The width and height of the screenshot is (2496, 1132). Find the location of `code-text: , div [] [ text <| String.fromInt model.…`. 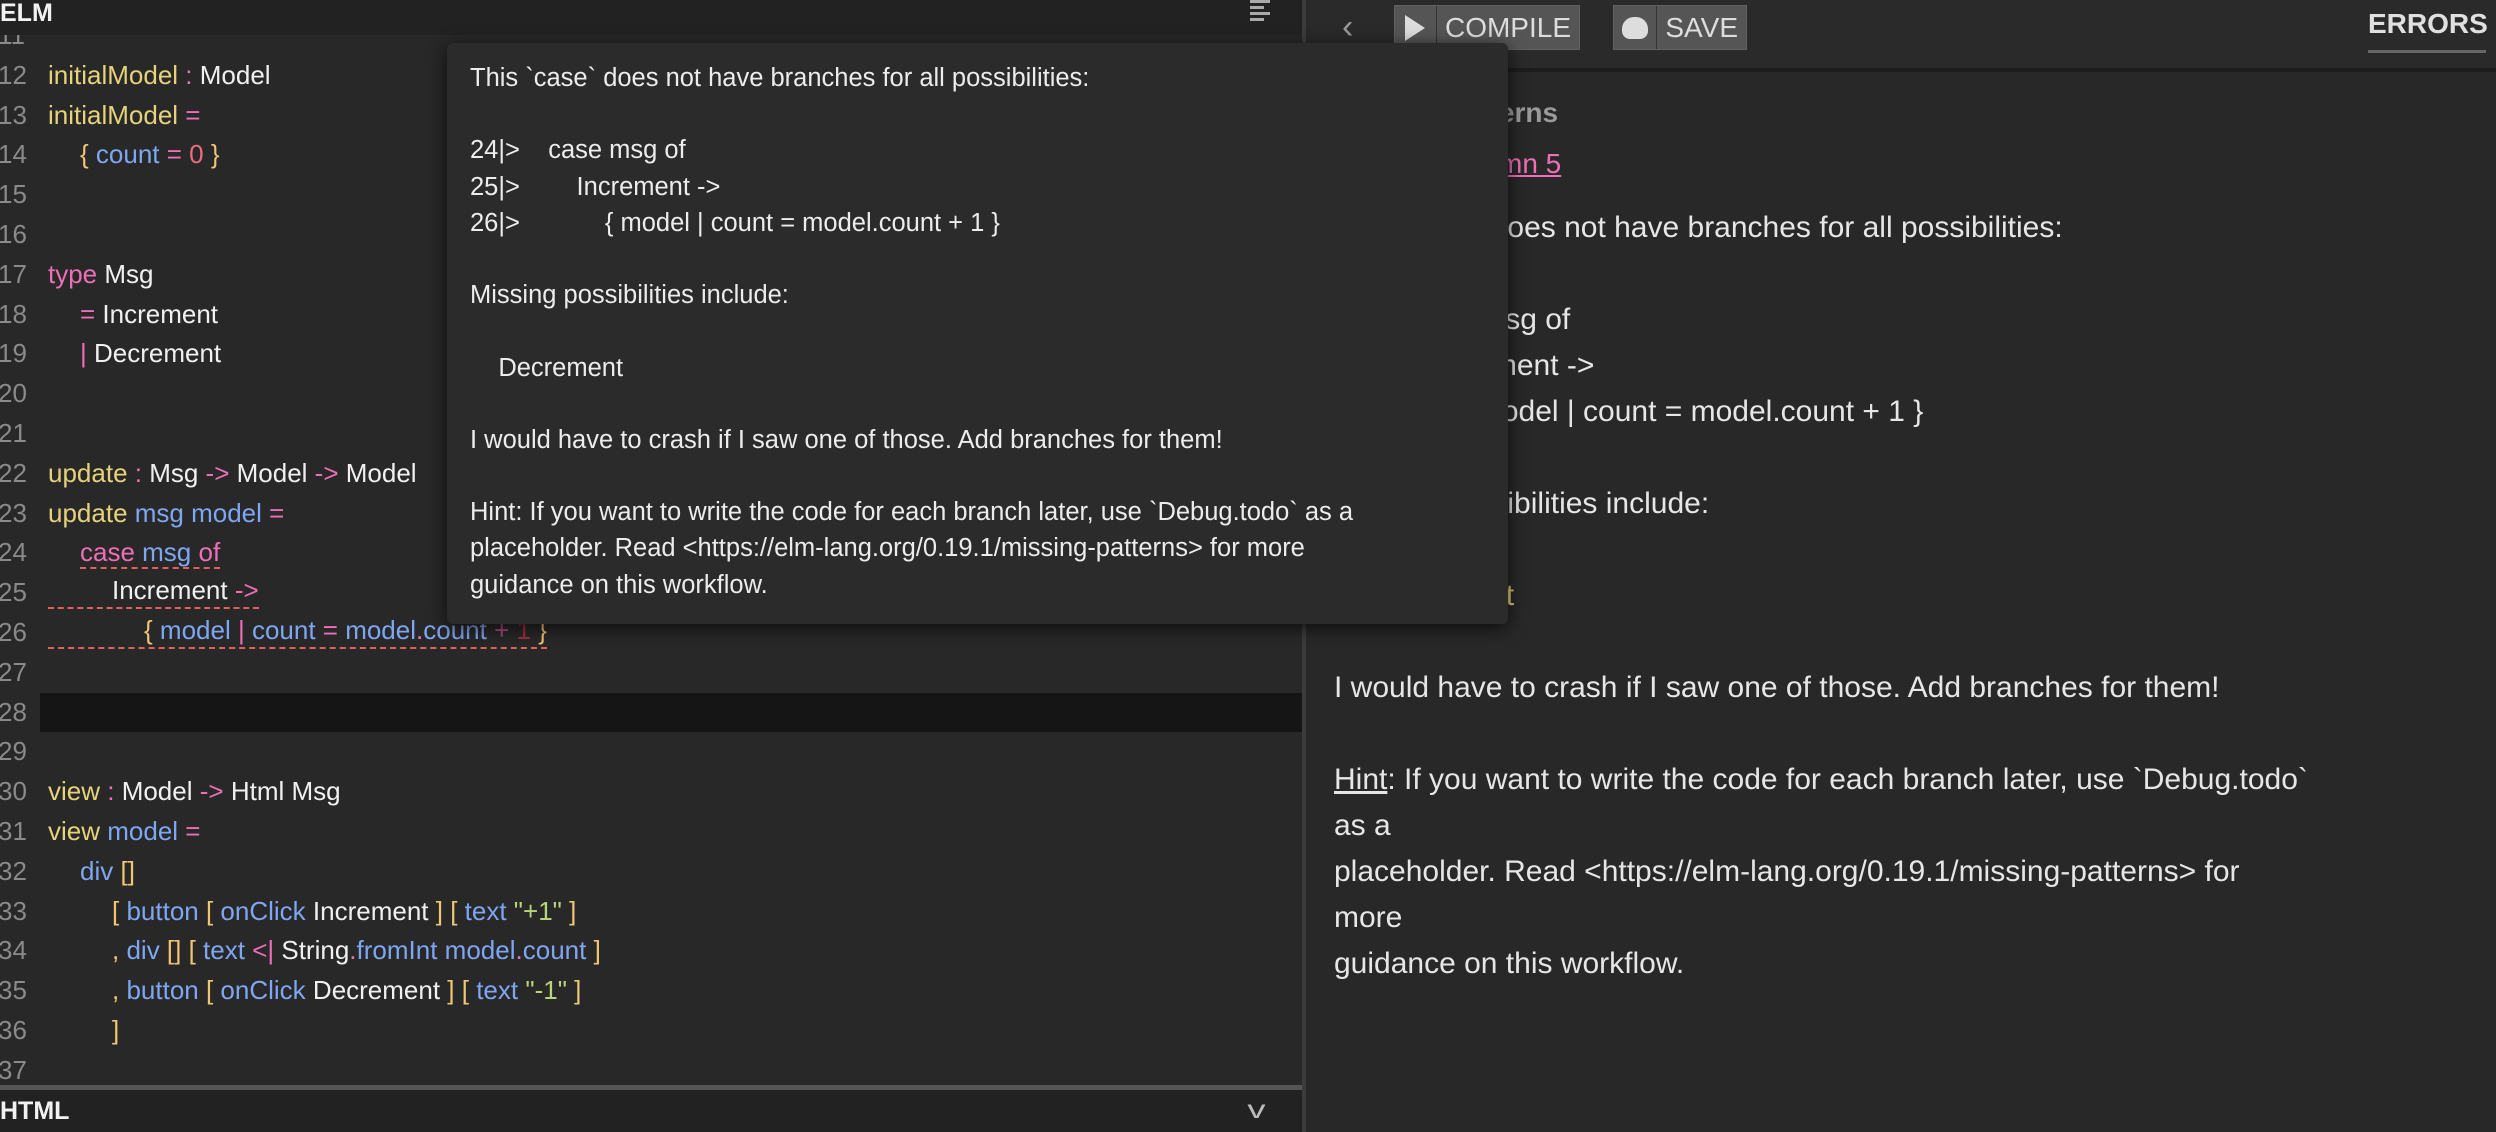

code-text: , div [] [ text <| String.fromInt model.… is located at coordinates (324, 951).